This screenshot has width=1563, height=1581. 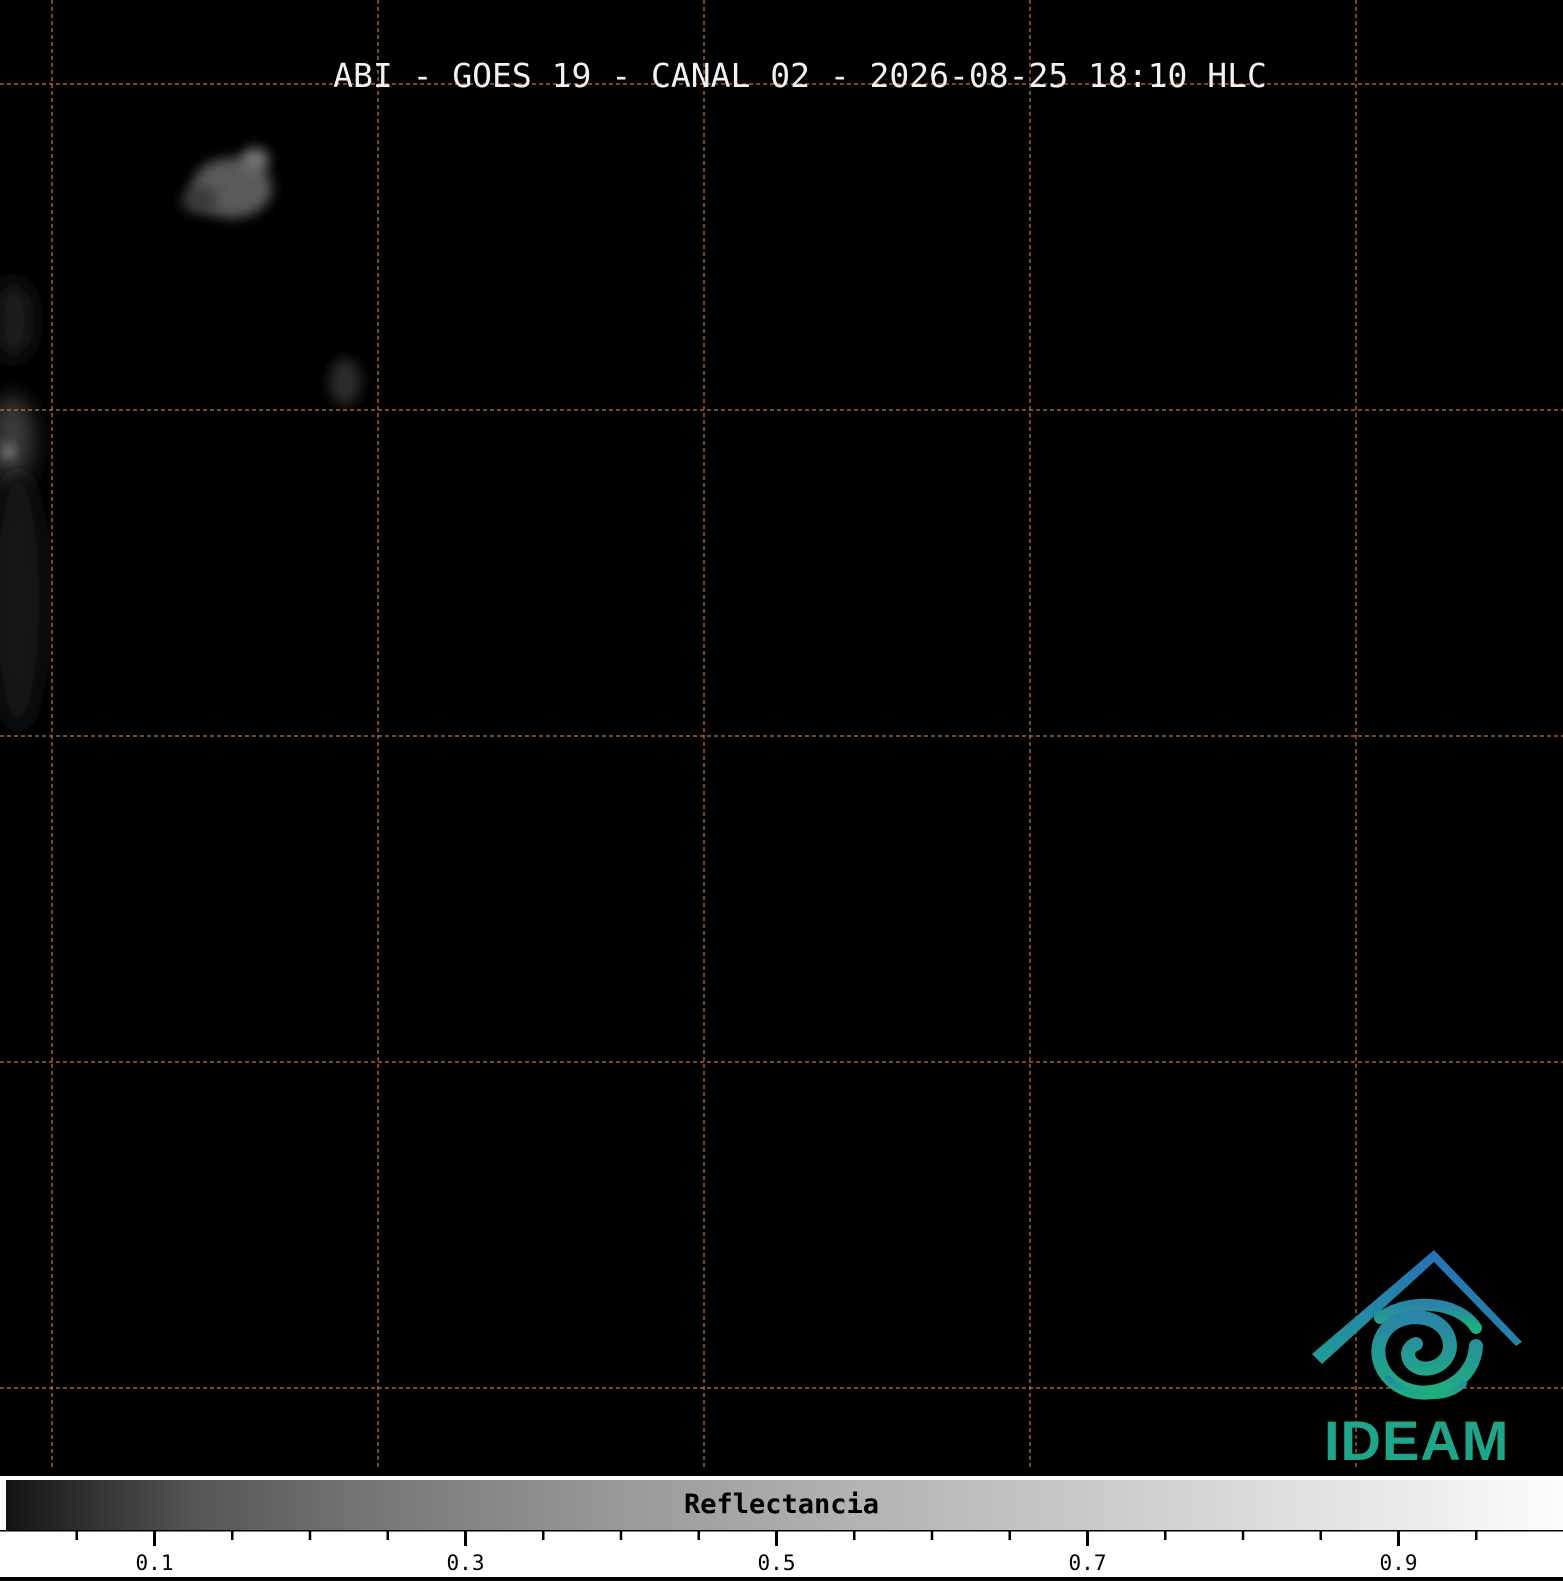 I want to click on colorbar-tick-label: 0.5, so click(x=776, y=1563).